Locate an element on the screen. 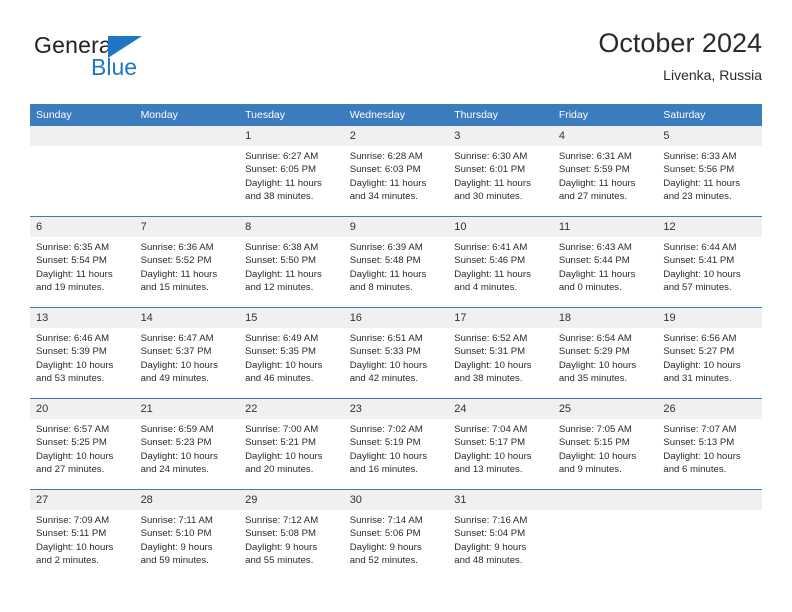 The height and width of the screenshot is (612, 792). sunset-text: Sunset: 5:37 PM is located at coordinates (176, 352).